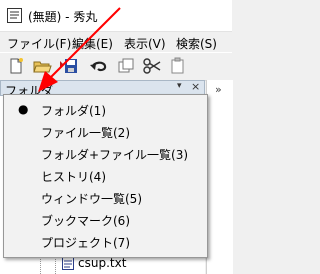 The height and width of the screenshot is (274, 320). I want to click on editor-side-panel: », so click(219, 177).